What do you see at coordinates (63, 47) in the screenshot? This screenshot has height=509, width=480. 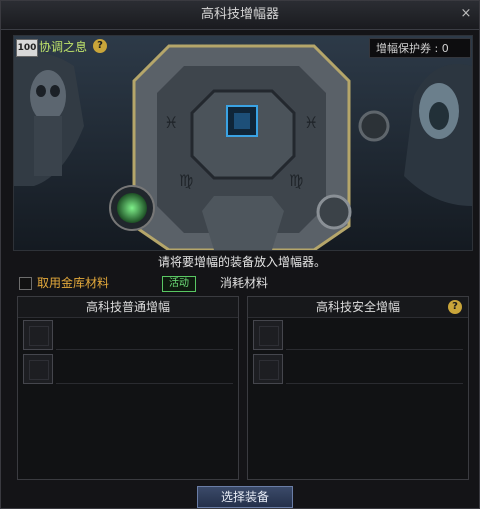 I see `buff-title: 协调之息` at bounding box center [63, 47].